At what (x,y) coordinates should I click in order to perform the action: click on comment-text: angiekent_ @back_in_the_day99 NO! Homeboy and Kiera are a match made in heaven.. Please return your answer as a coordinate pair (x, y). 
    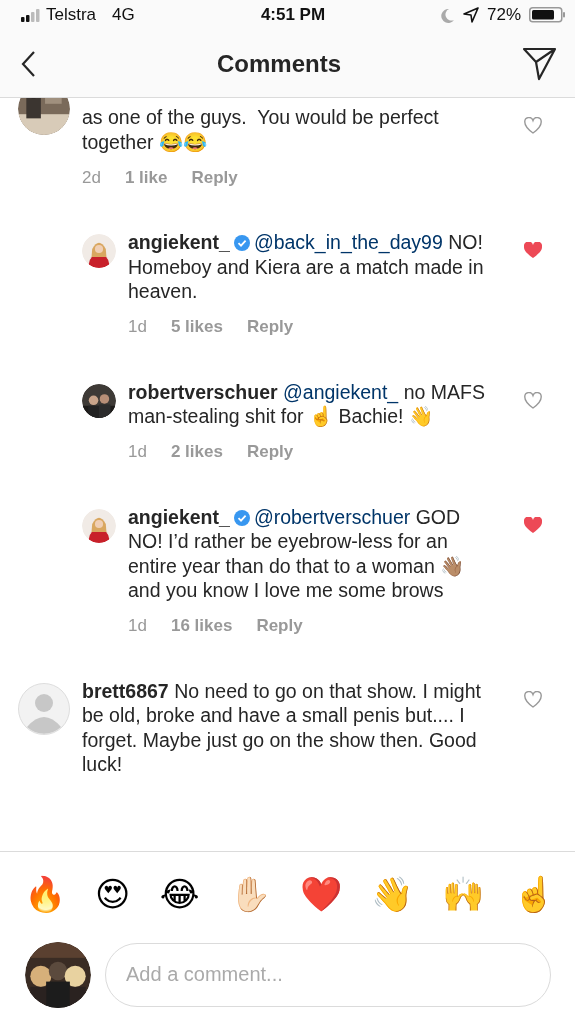
    Looking at the image, I should click on (306, 267).